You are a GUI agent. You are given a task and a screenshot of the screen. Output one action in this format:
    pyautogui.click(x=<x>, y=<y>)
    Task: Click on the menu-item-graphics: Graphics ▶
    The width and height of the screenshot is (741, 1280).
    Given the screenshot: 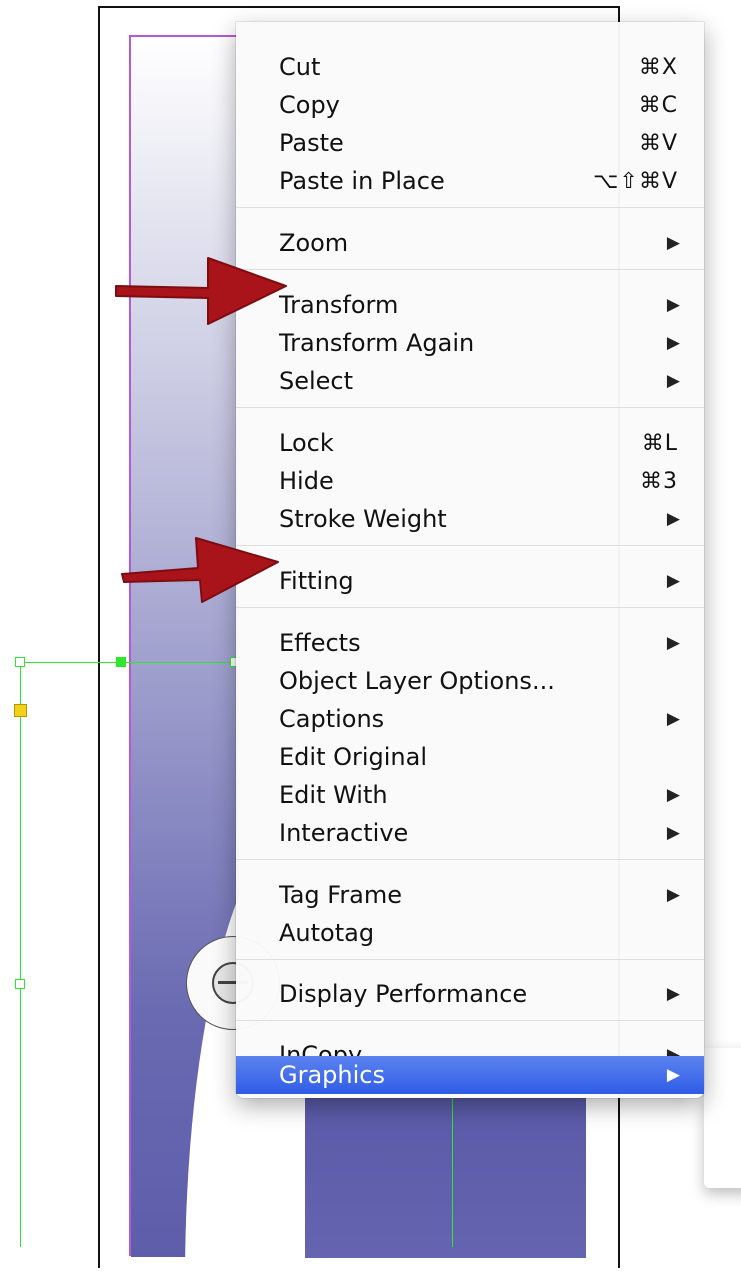 What is the action you would take?
    pyautogui.click(x=470, y=1075)
    